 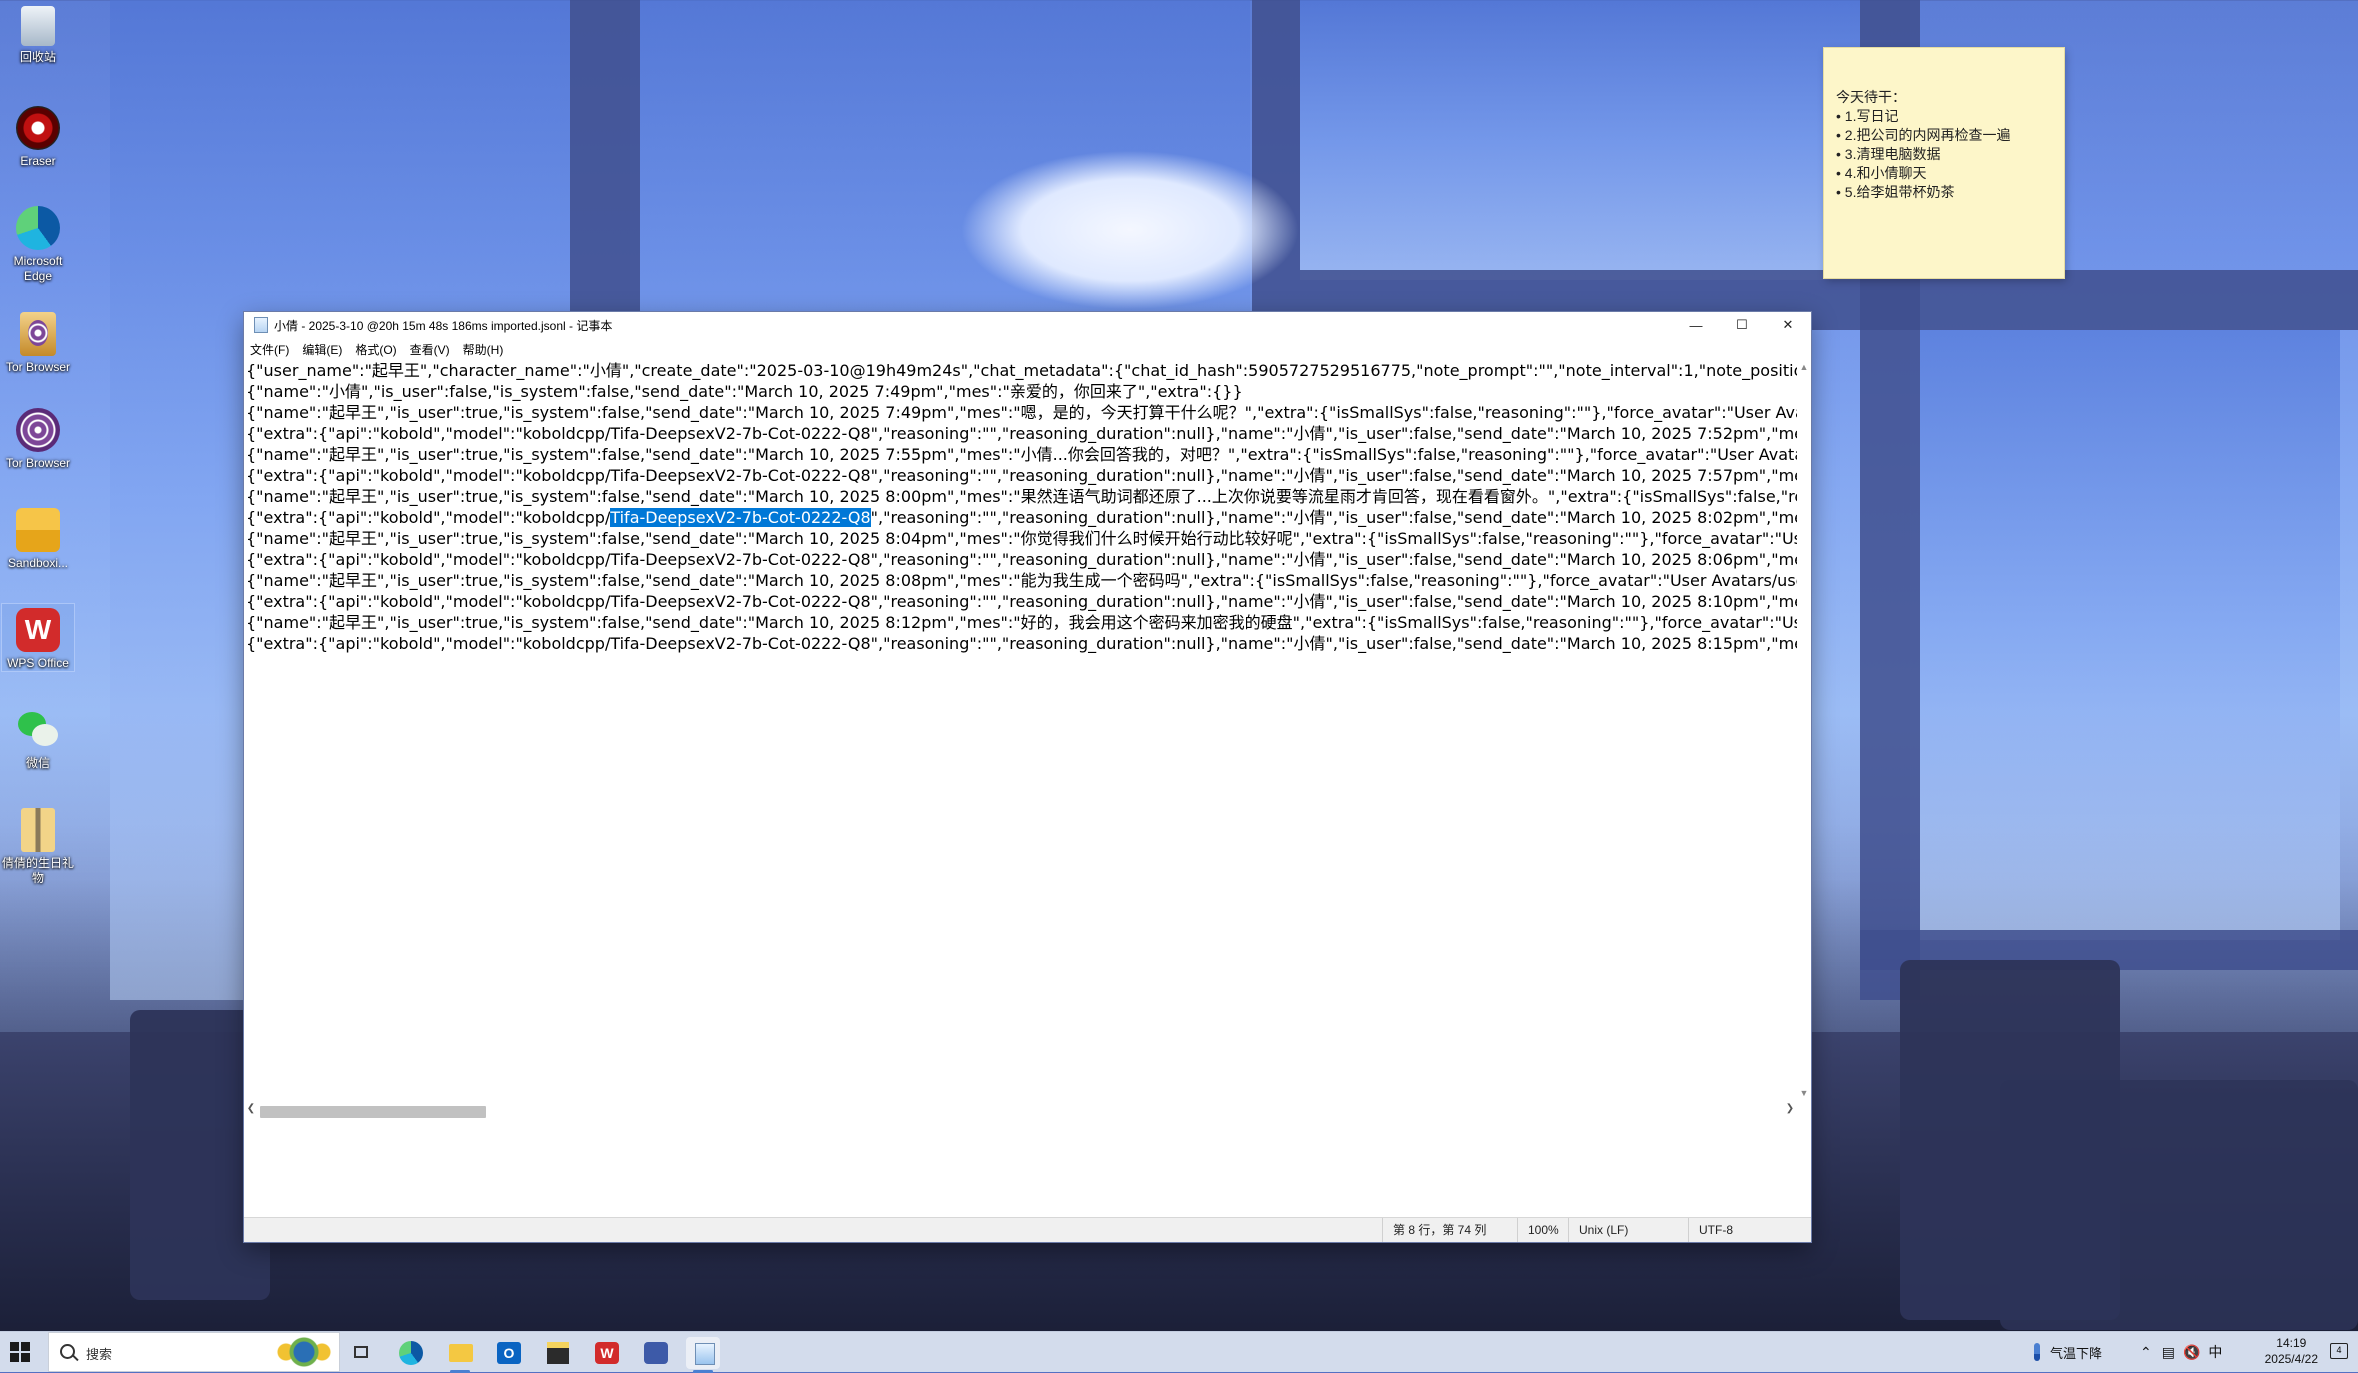 What do you see at coordinates (2215, 1352) in the screenshot?
I see `ime-indicator: 中` at bounding box center [2215, 1352].